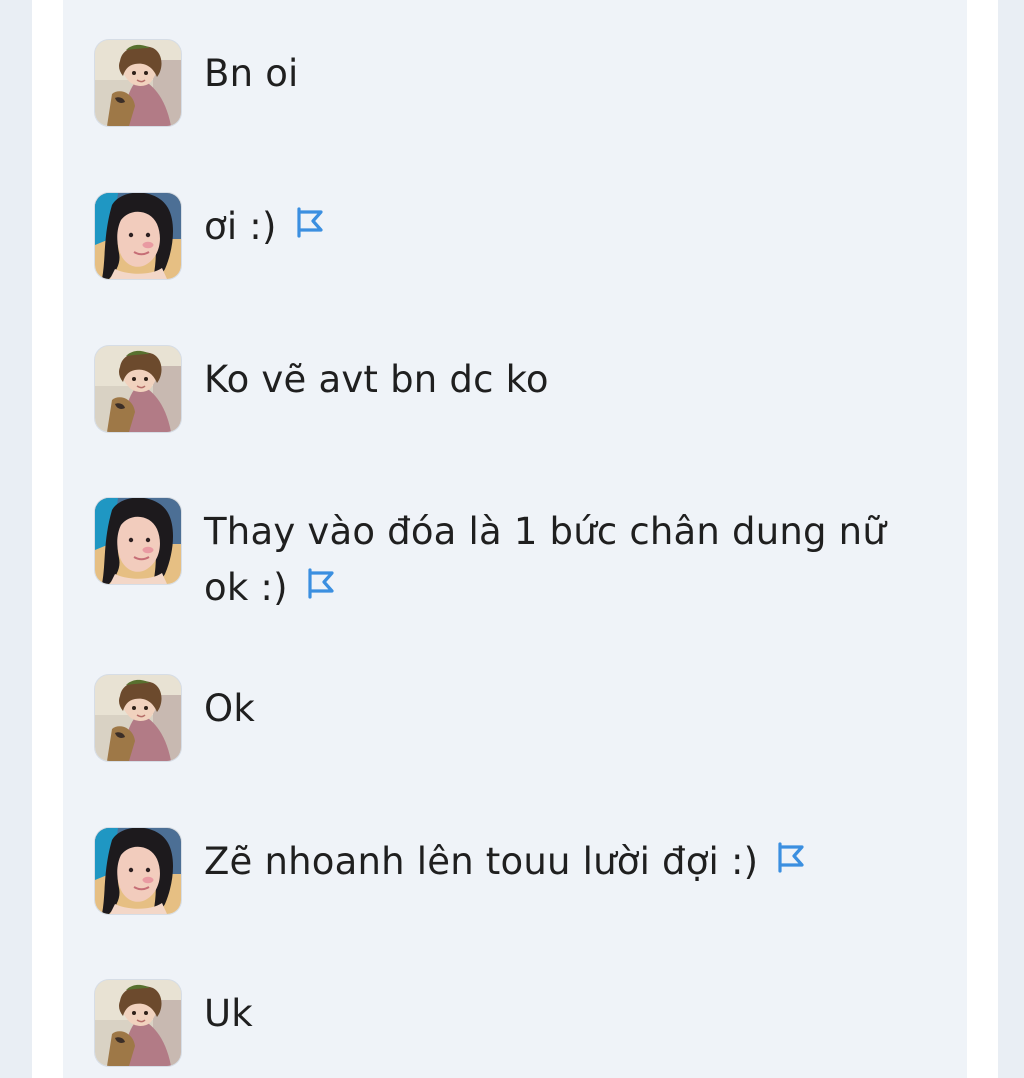 The height and width of the screenshot is (1078, 1024). I want to click on message-text: Zẽ nhoanh lên touu lười đợi :), so click(569, 863).